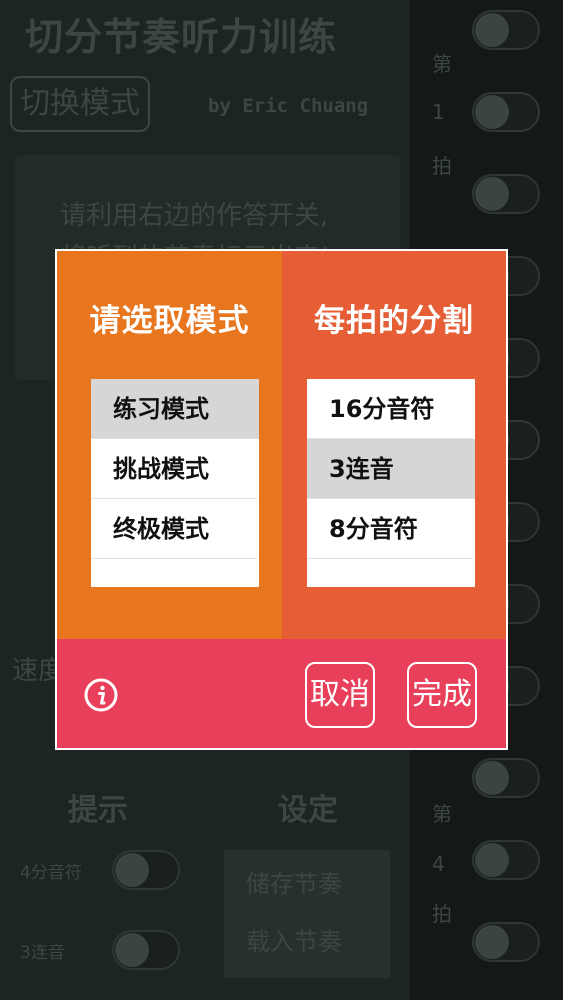 This screenshot has height=1000, width=563. Describe the element at coordinates (382, 409) in the screenshot. I see `picker-option-label: 16分音符` at that location.